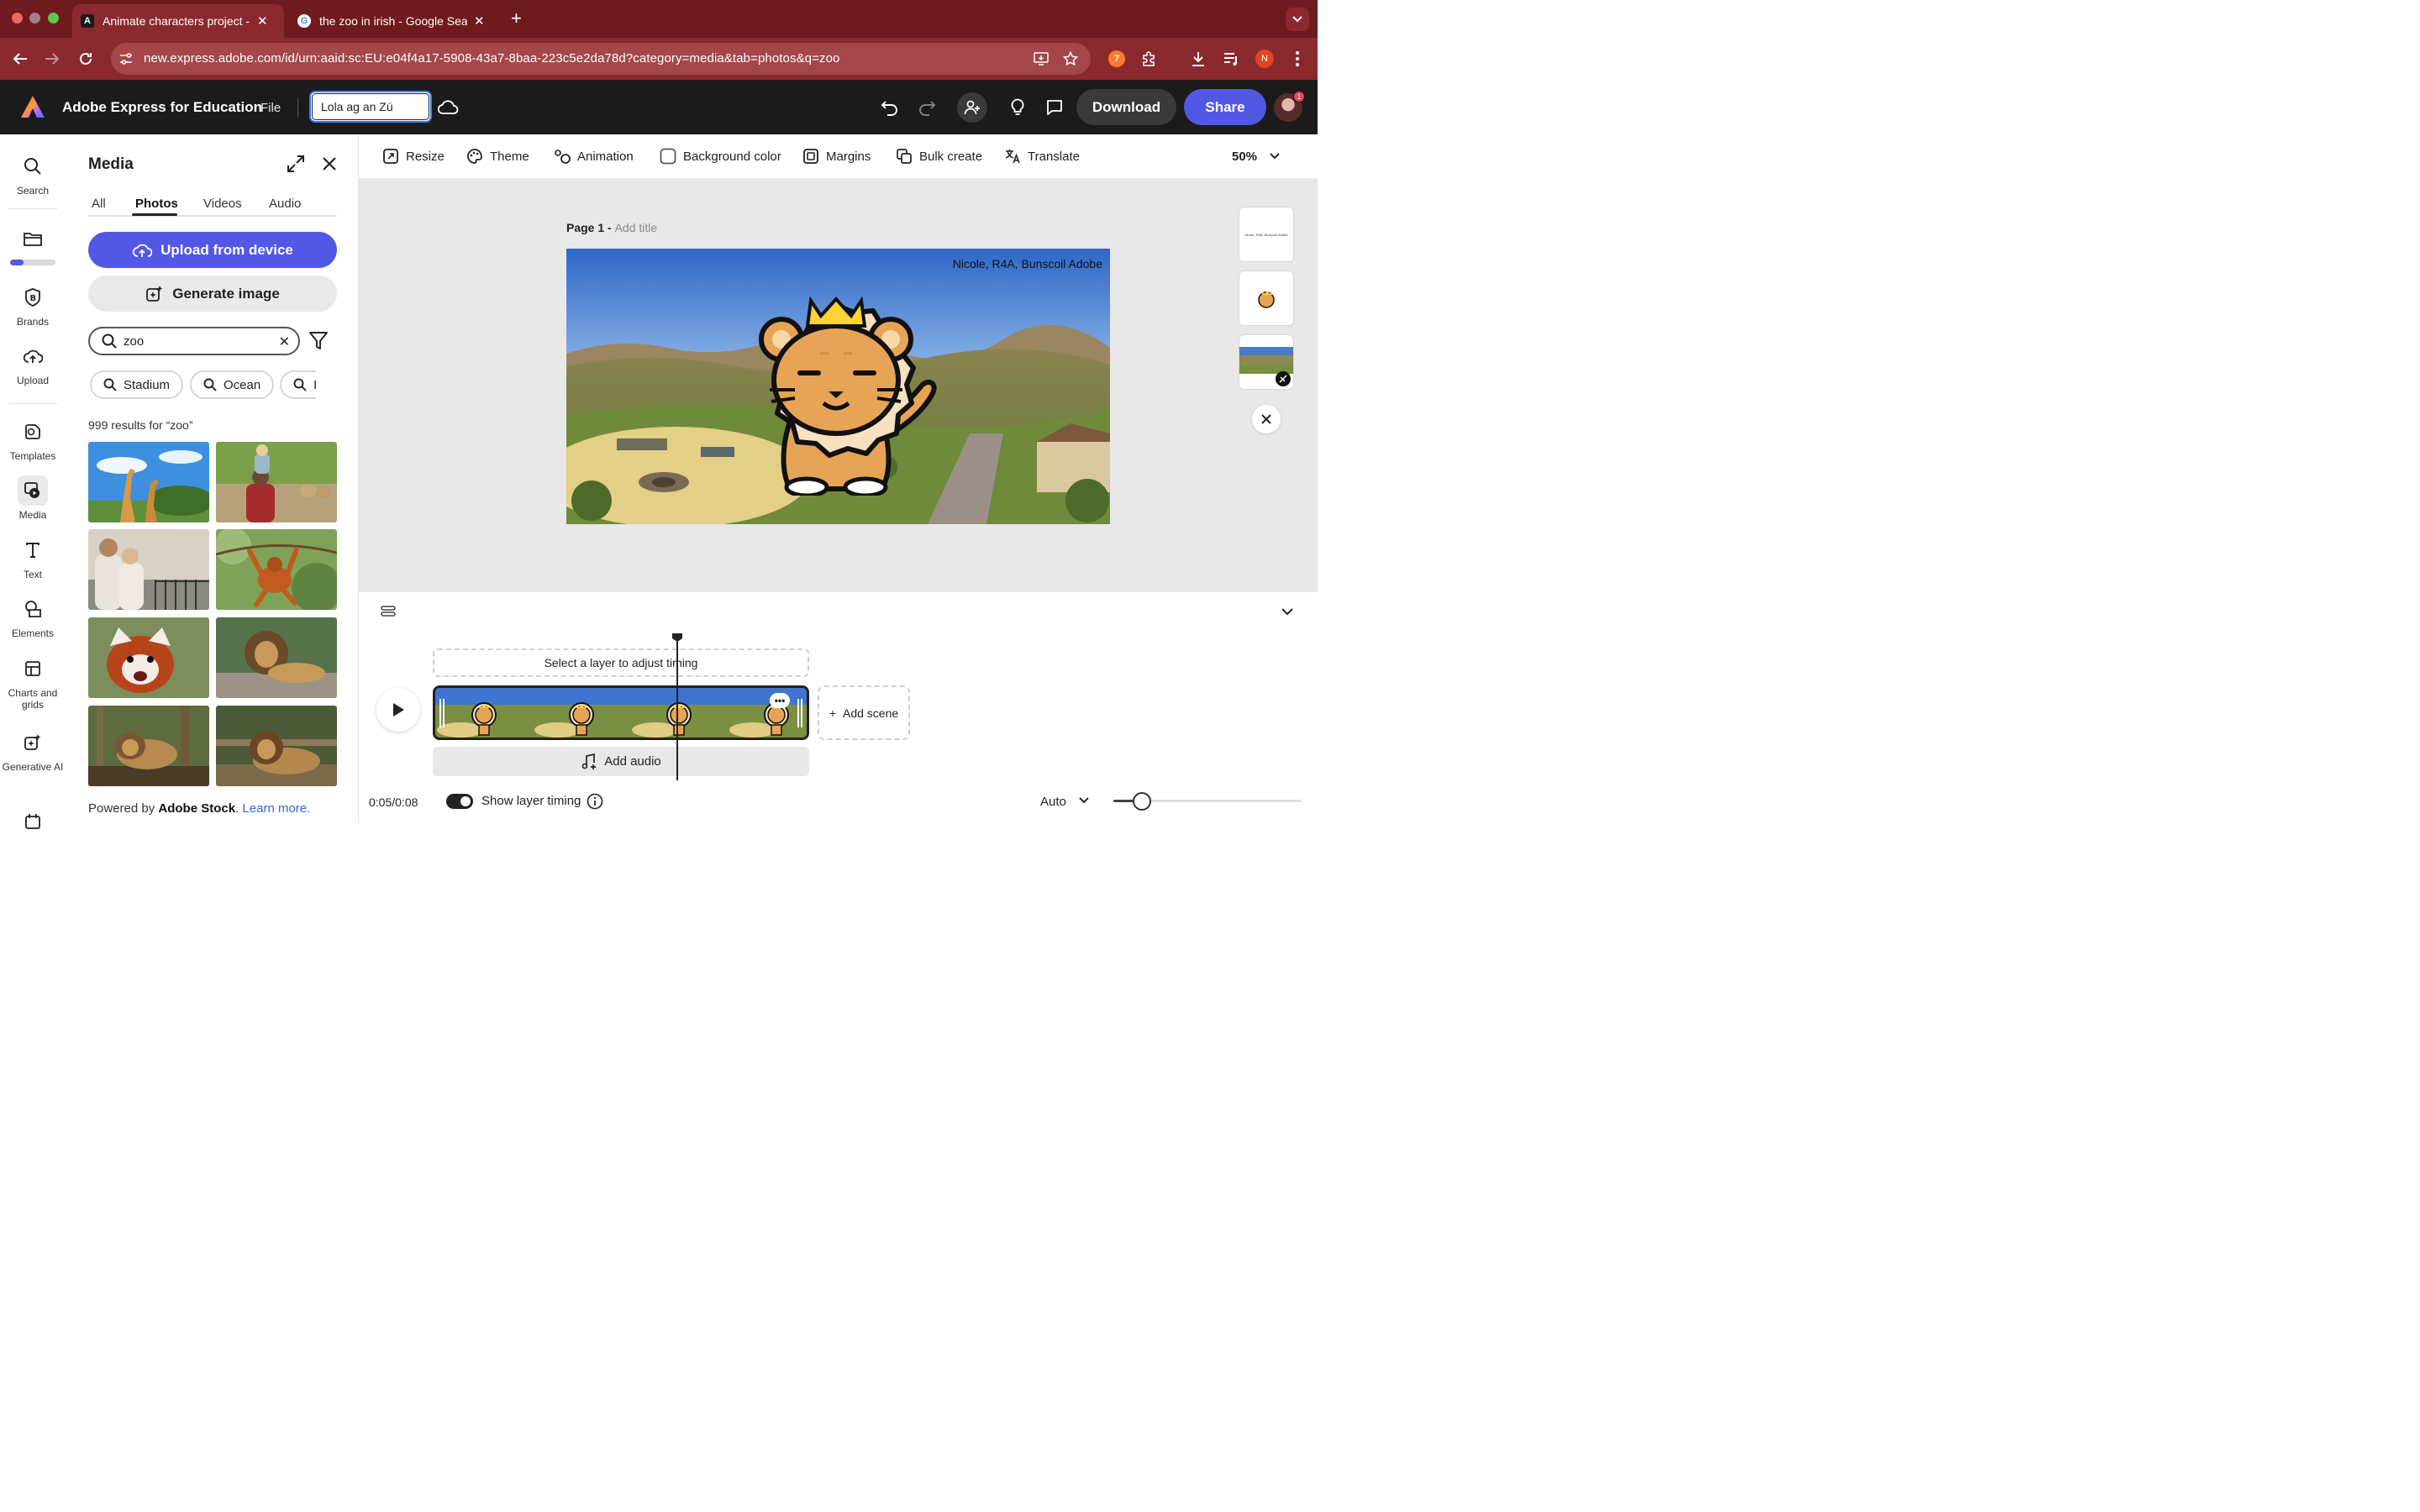  What do you see at coordinates (1225, 107) in the screenshot?
I see `share-button: Share` at bounding box center [1225, 107].